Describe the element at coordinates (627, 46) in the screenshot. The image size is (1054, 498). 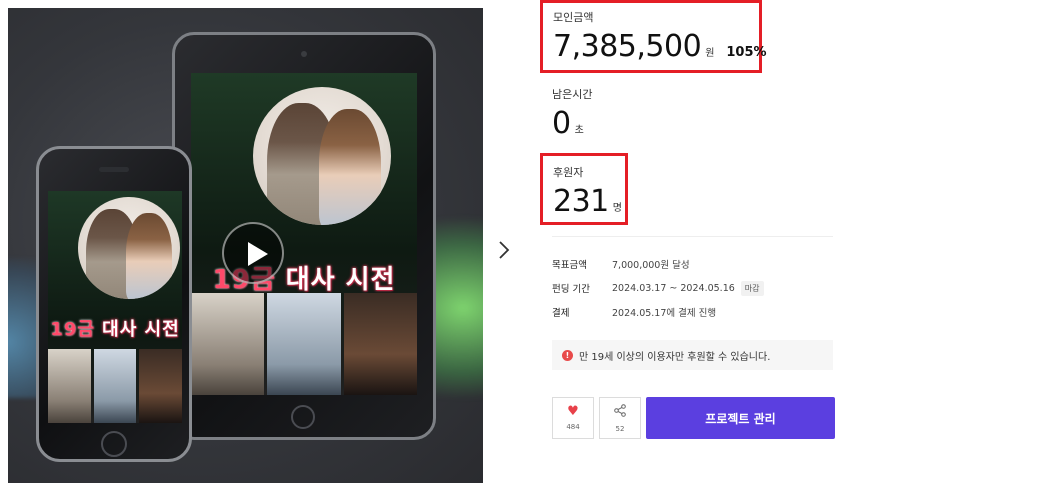
I see `amount-value: 7,385,500` at that location.